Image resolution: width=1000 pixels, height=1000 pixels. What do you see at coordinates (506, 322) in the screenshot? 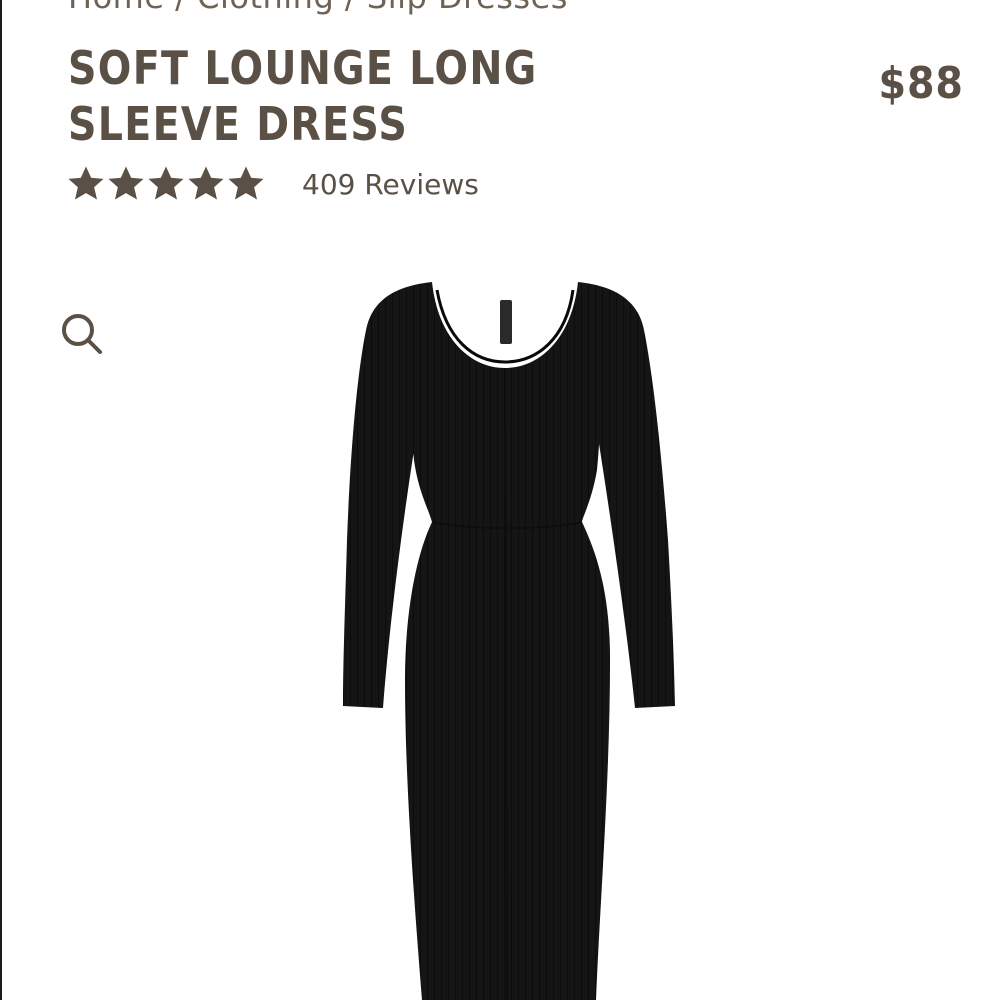
I see `label-tag` at bounding box center [506, 322].